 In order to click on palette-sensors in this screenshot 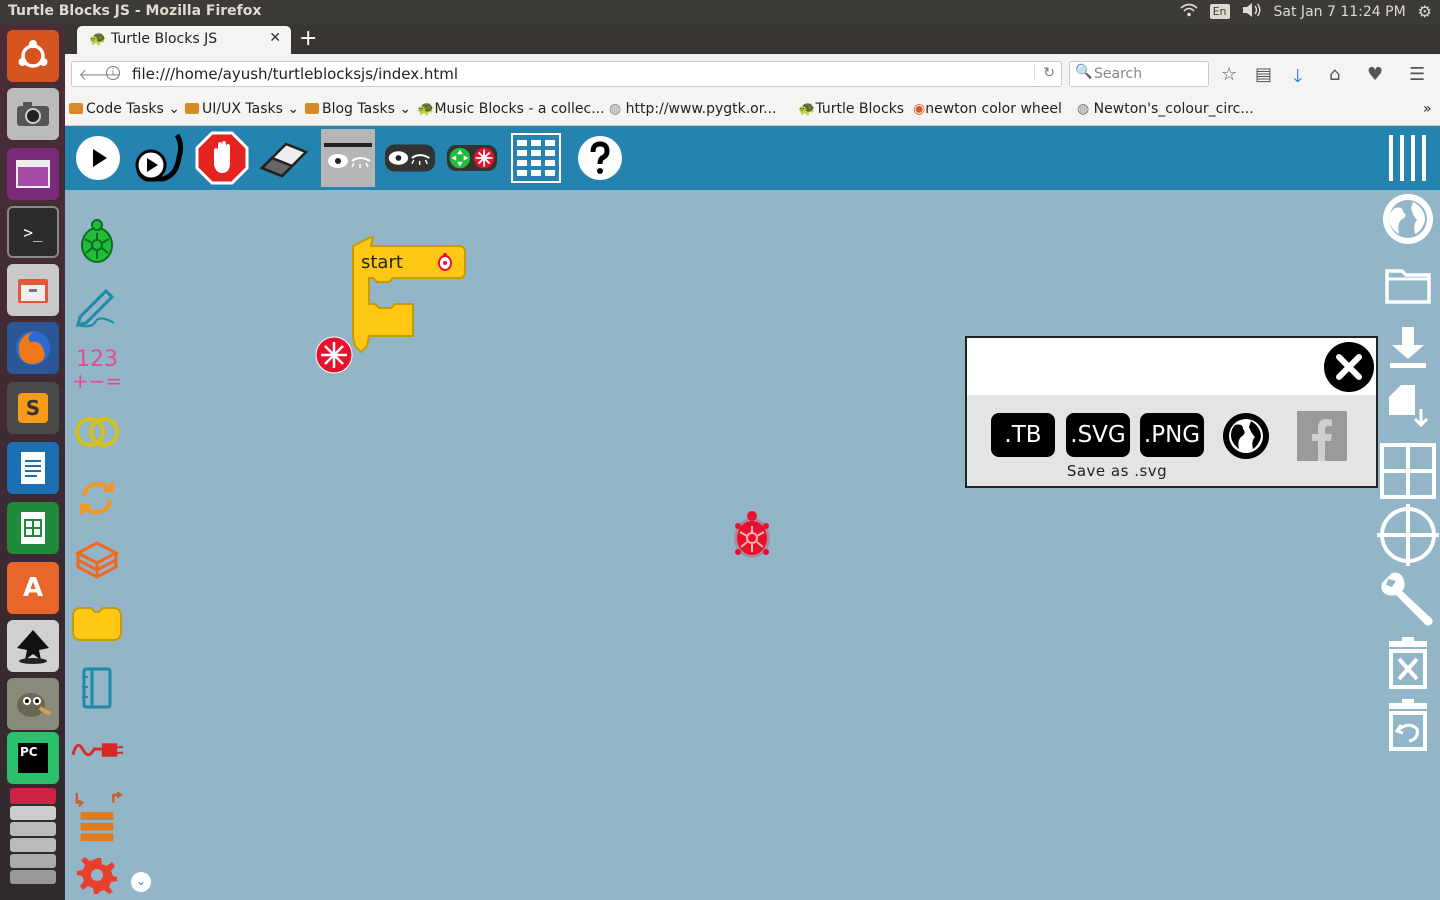, I will do `click(97, 750)`.